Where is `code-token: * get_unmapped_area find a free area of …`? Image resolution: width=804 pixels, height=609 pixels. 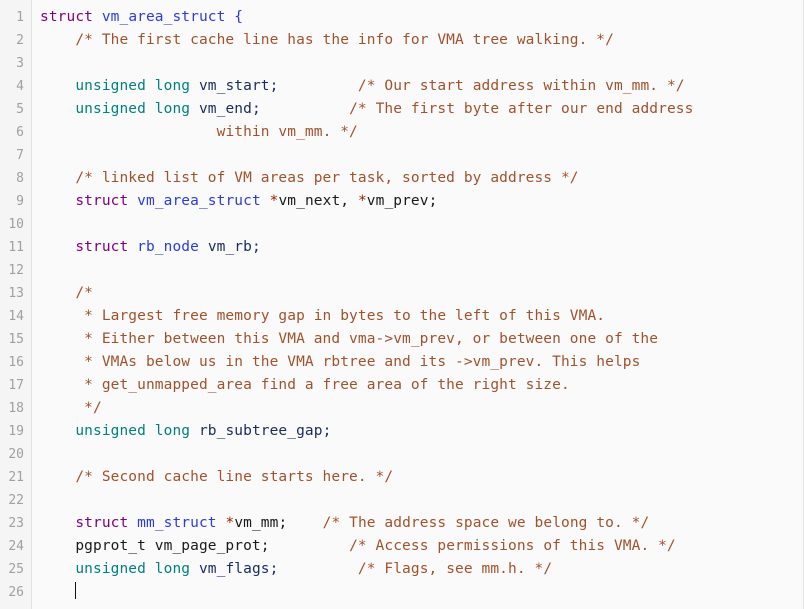 code-token: * get_unmapped_area find a free area of … is located at coordinates (327, 385).